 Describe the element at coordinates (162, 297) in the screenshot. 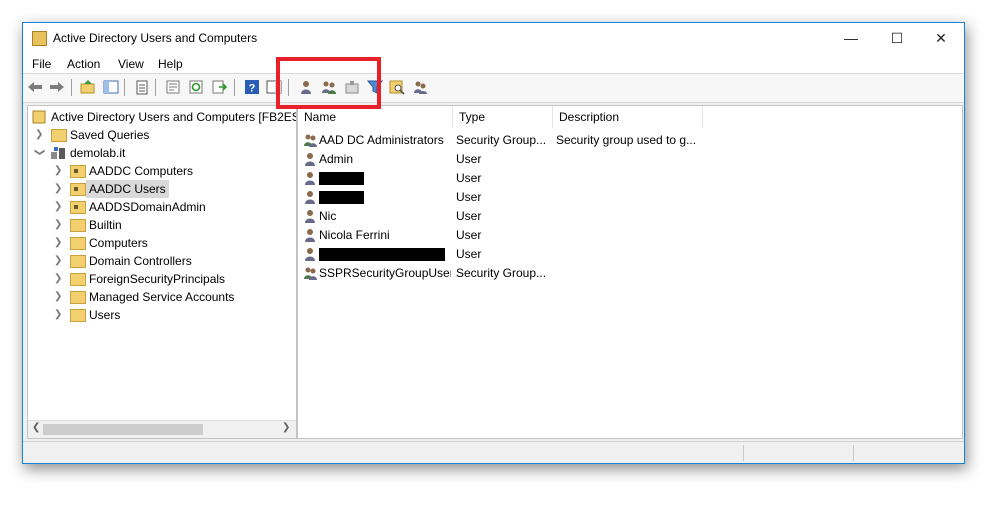

I see `tree-item-label: Managed Service Accounts` at that location.